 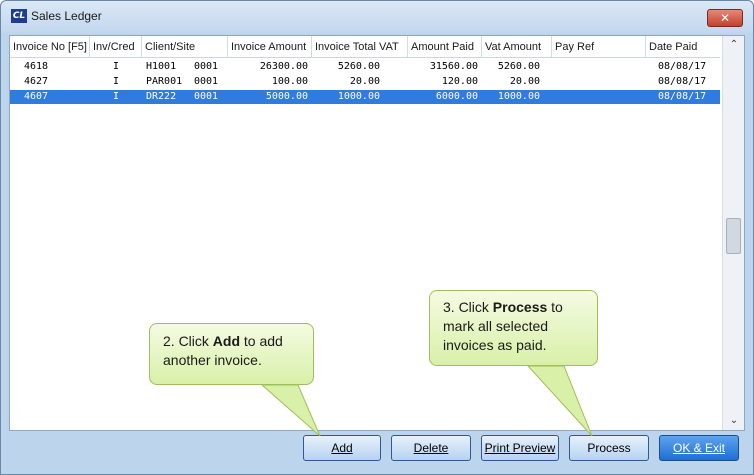 What do you see at coordinates (459, 81) in the screenshot?
I see `amount-paid-cell: 120.00` at bounding box center [459, 81].